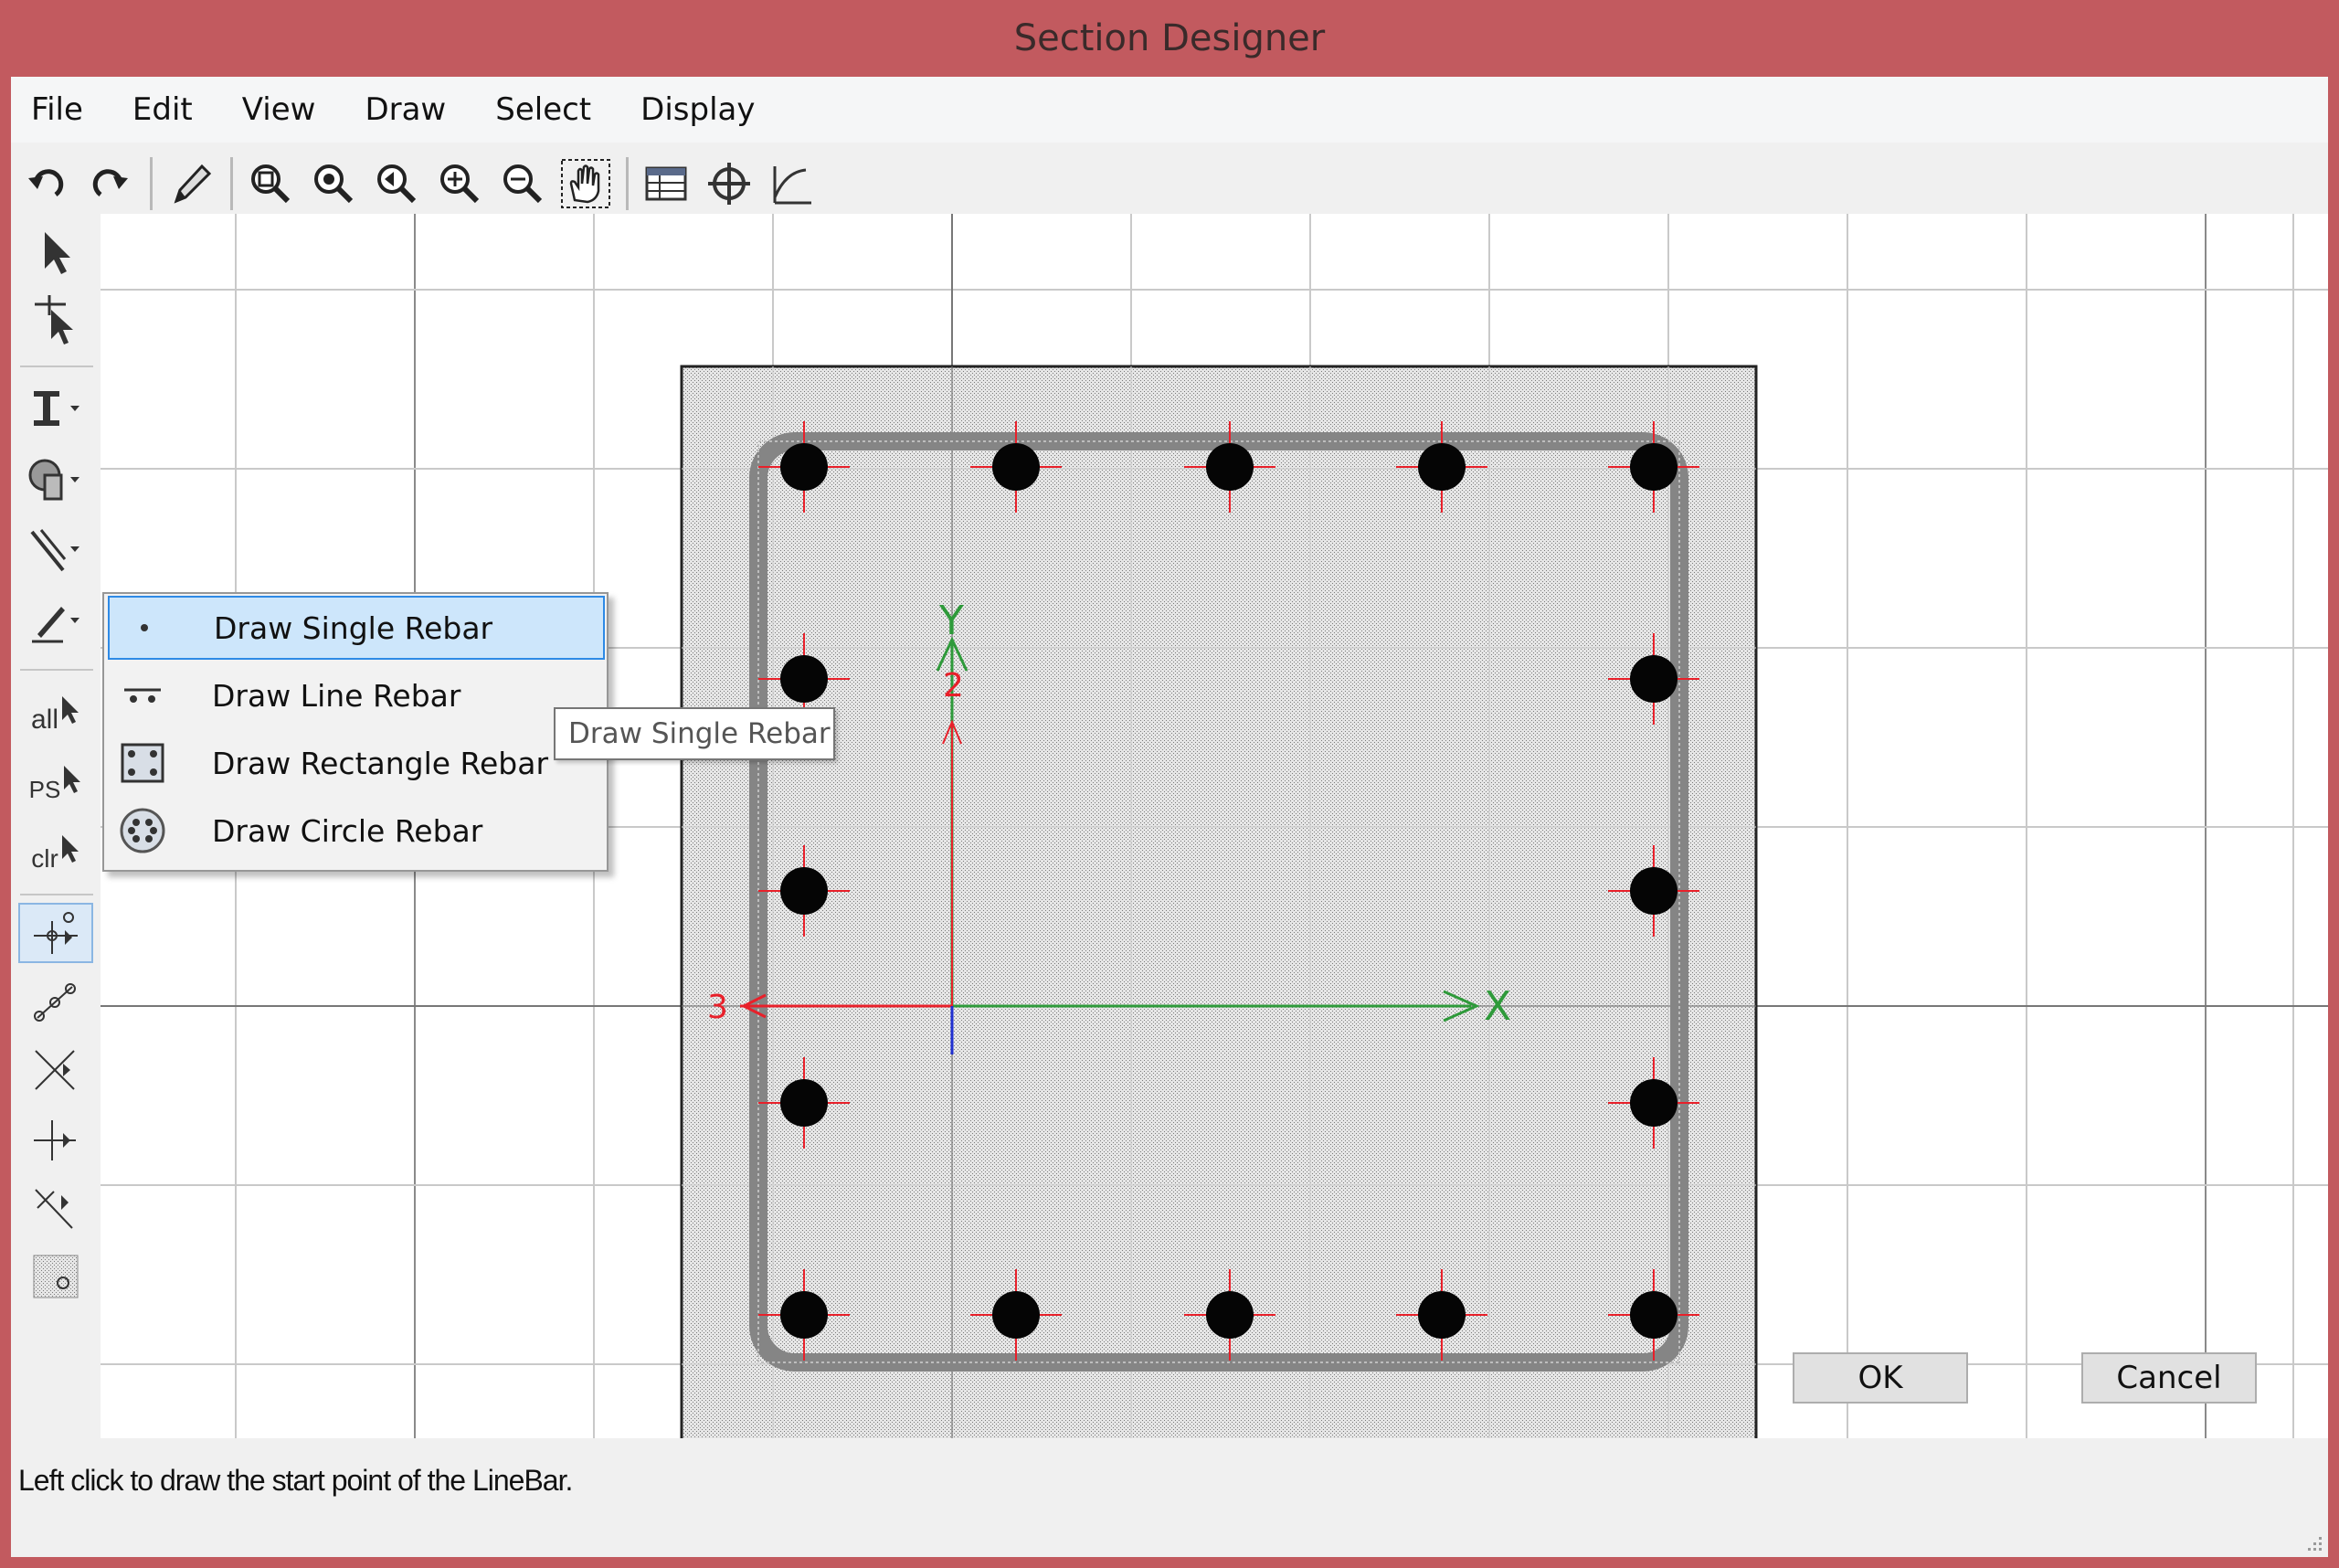  I want to click on cancel-button: Cancel, so click(2169, 1378).